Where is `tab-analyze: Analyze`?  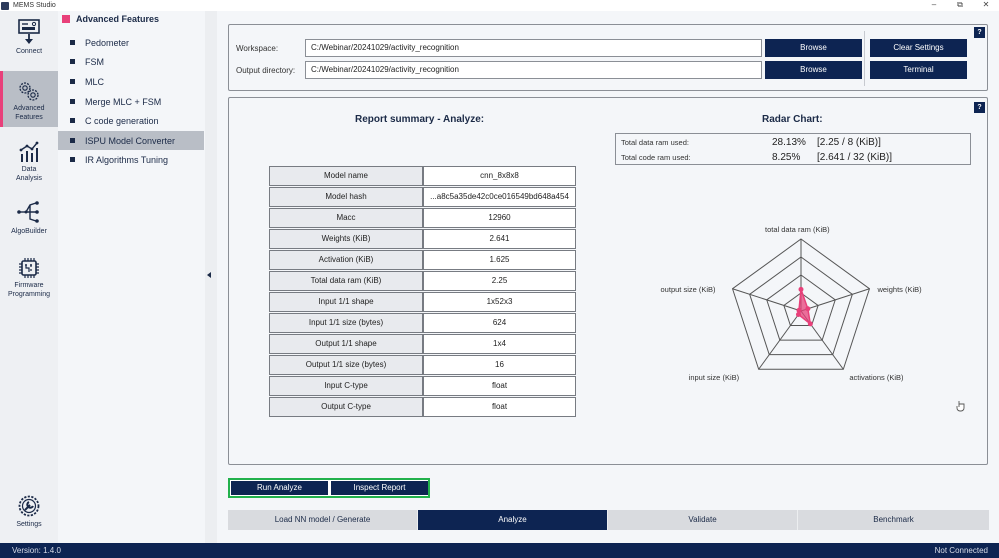 tab-analyze: Analyze is located at coordinates (513, 520).